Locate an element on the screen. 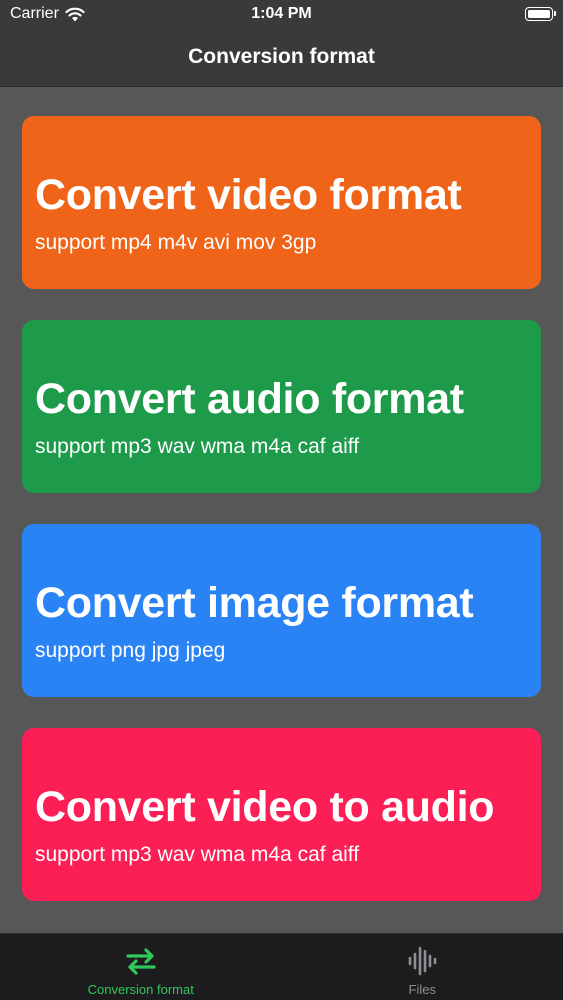 The width and height of the screenshot is (563, 1000). battery-icon is located at coordinates (540, 14).